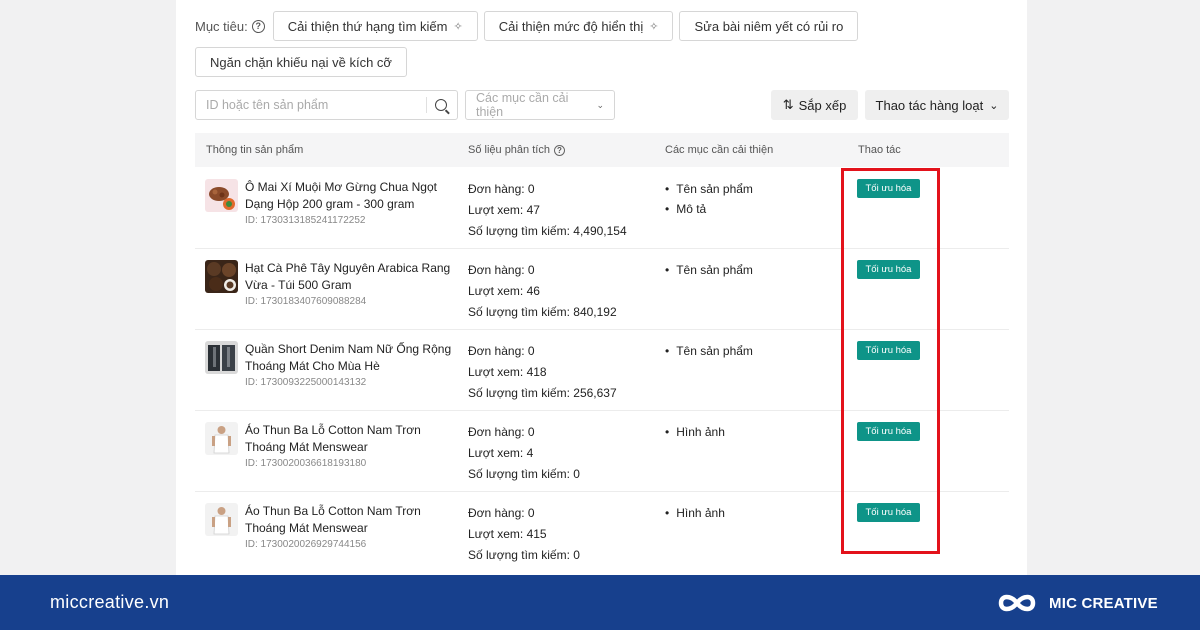 The width and height of the screenshot is (1200, 630). I want to click on metric-searches: Số lượng tìm kiếm: 4,490,154, so click(547, 231).